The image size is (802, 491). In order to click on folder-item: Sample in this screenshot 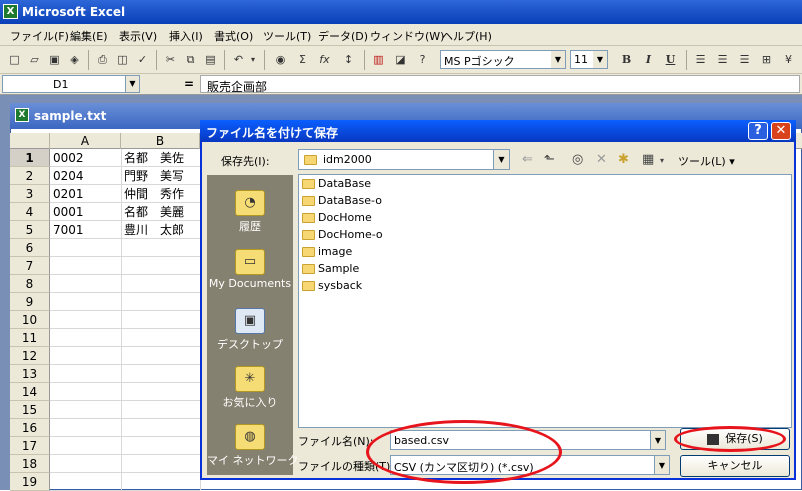, I will do `click(330, 269)`.